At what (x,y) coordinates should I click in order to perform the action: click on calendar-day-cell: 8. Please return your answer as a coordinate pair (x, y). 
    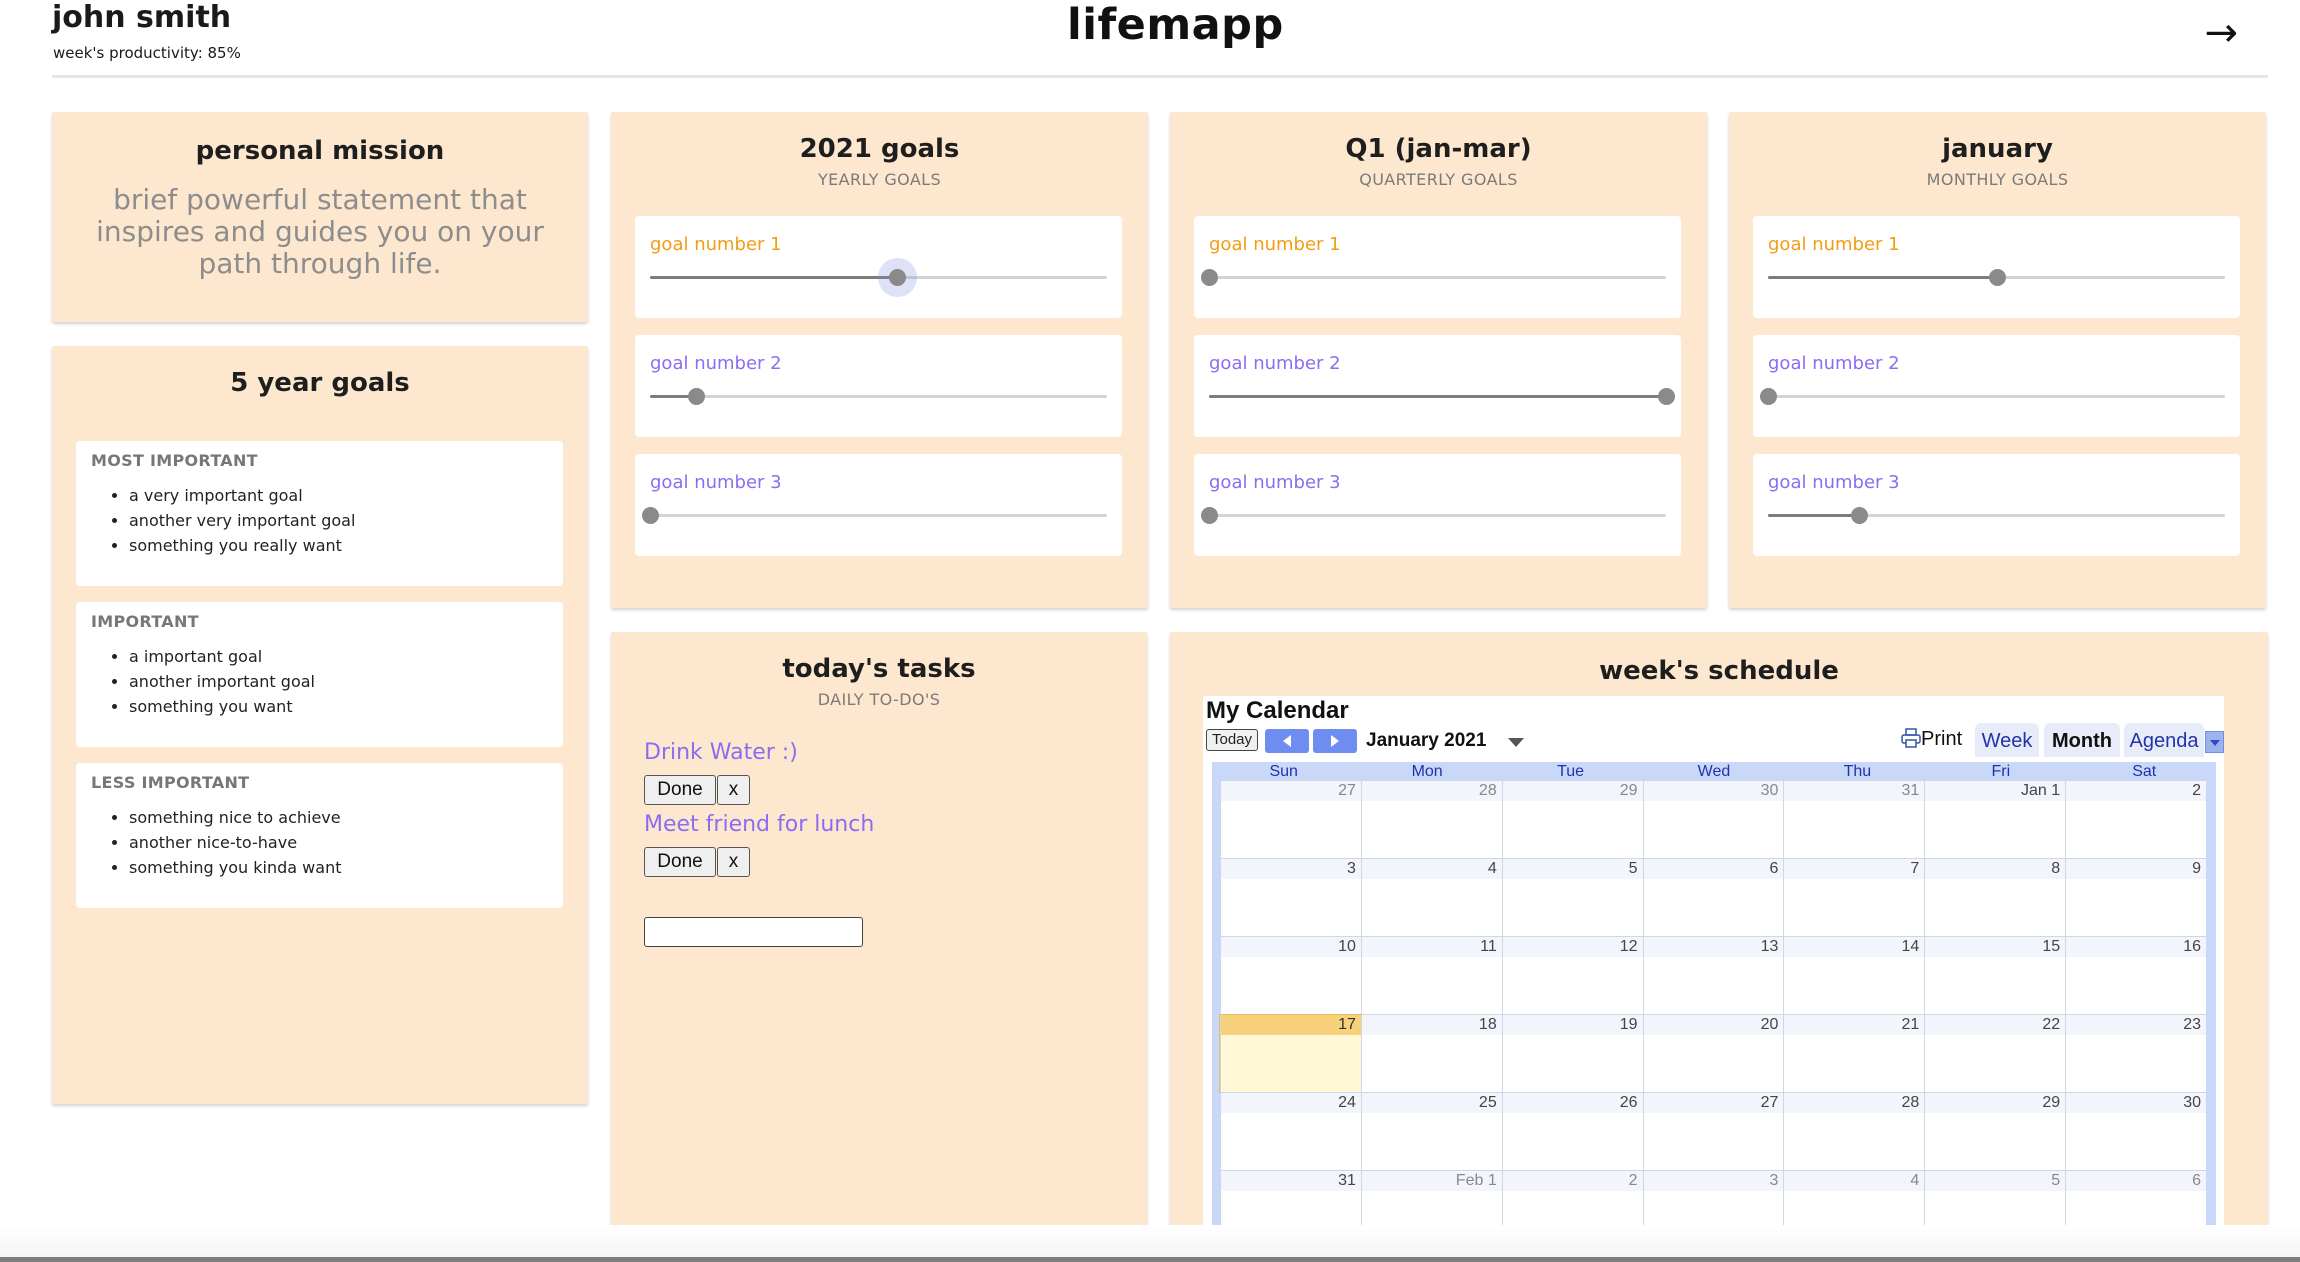
    Looking at the image, I should click on (1995, 897).